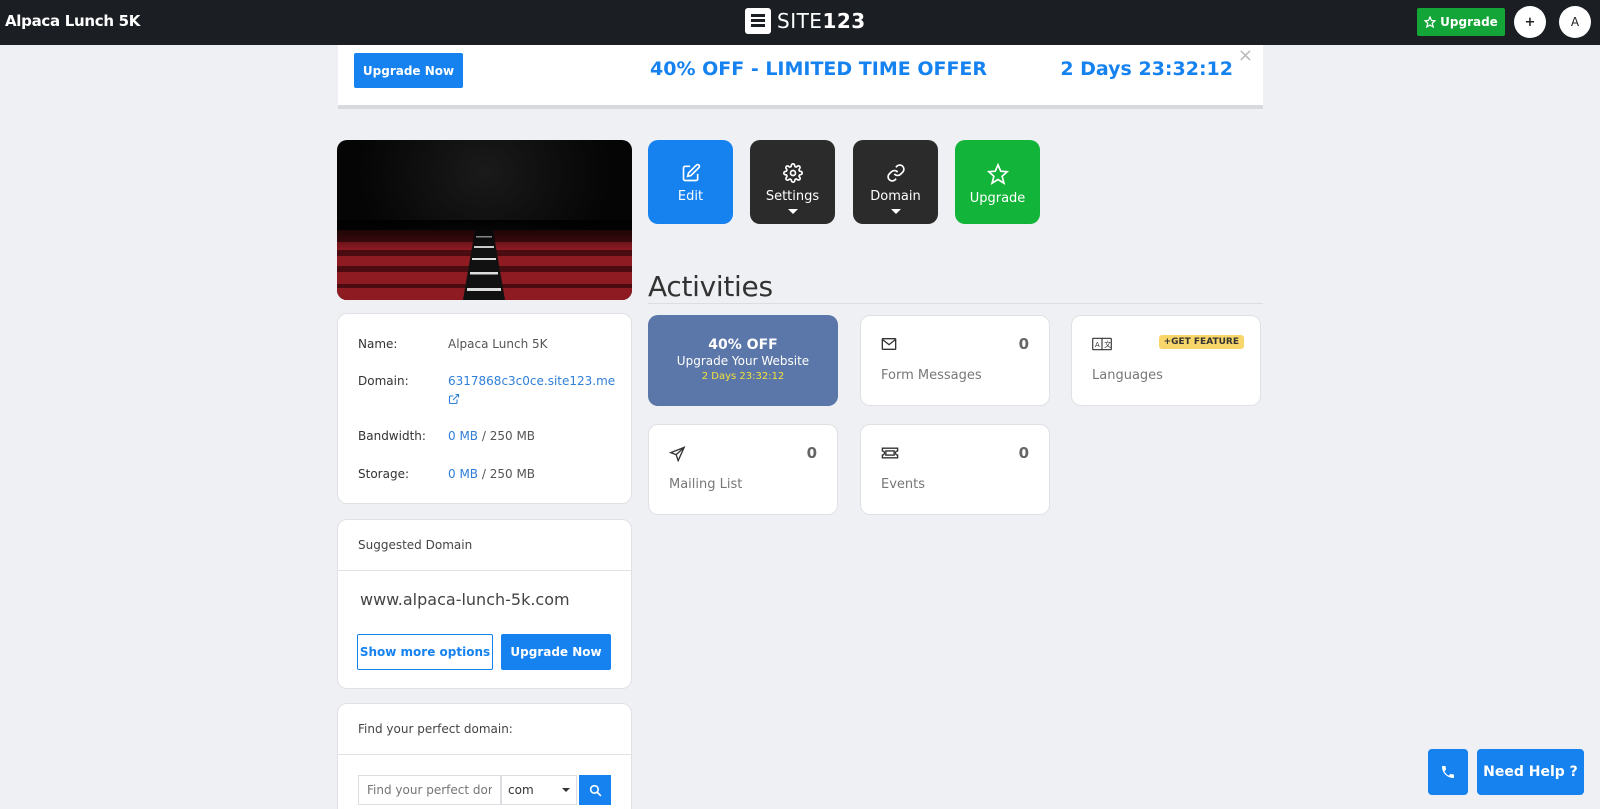 This screenshot has height=809, width=1600. Describe the element at coordinates (1107, 344) in the screenshot. I see `svg-text: 文` at that location.